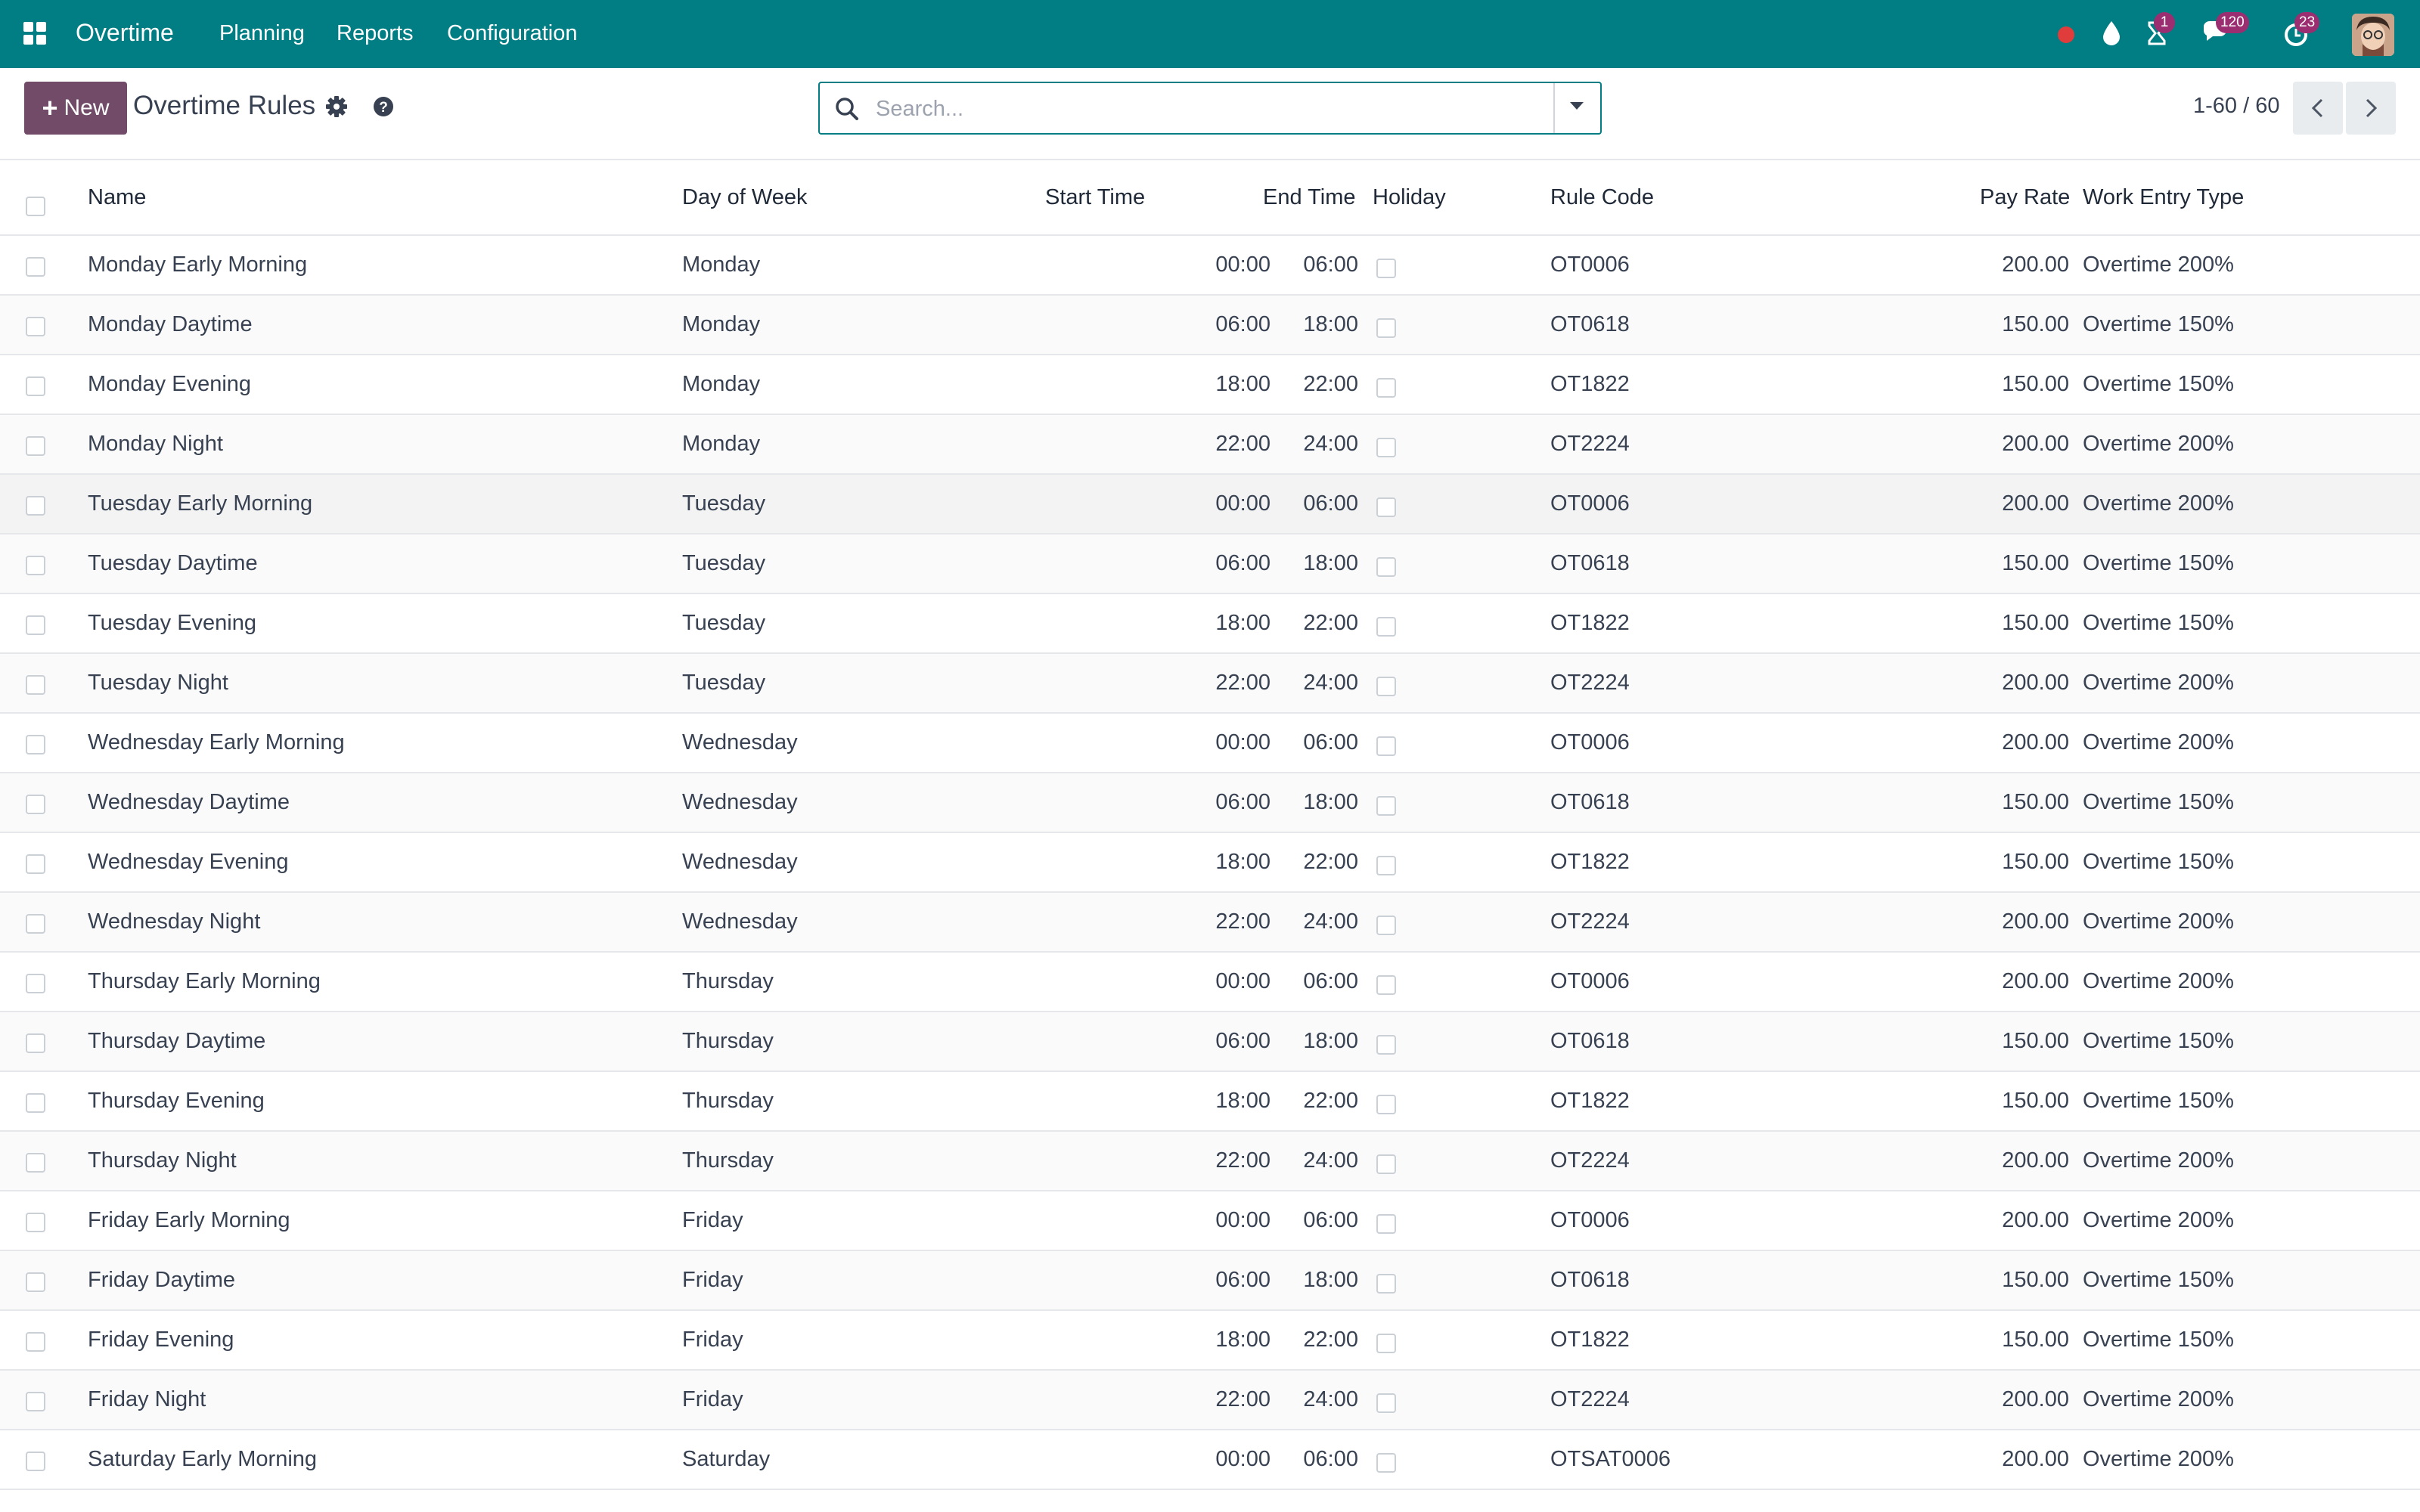  Describe the element at coordinates (2025, 197) in the screenshot. I see `column-header-pay-rate: Pay Rate` at that location.